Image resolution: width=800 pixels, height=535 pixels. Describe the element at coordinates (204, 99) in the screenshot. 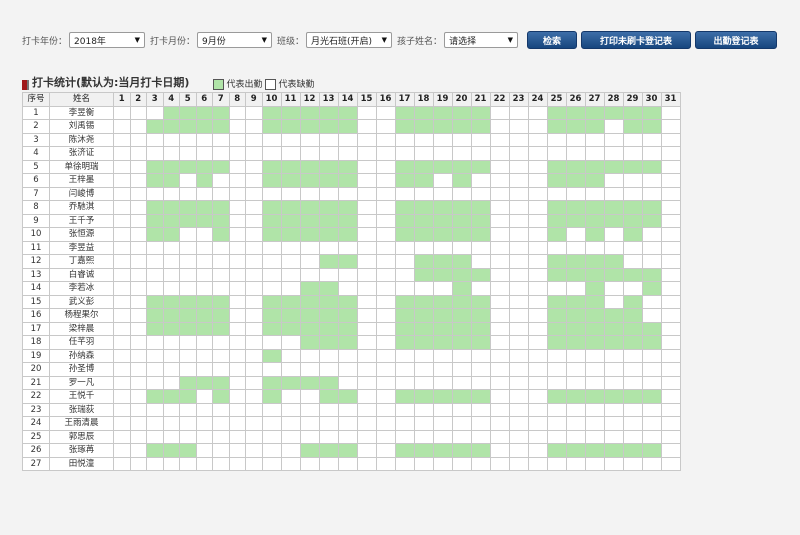

I see `header-day: 6` at that location.